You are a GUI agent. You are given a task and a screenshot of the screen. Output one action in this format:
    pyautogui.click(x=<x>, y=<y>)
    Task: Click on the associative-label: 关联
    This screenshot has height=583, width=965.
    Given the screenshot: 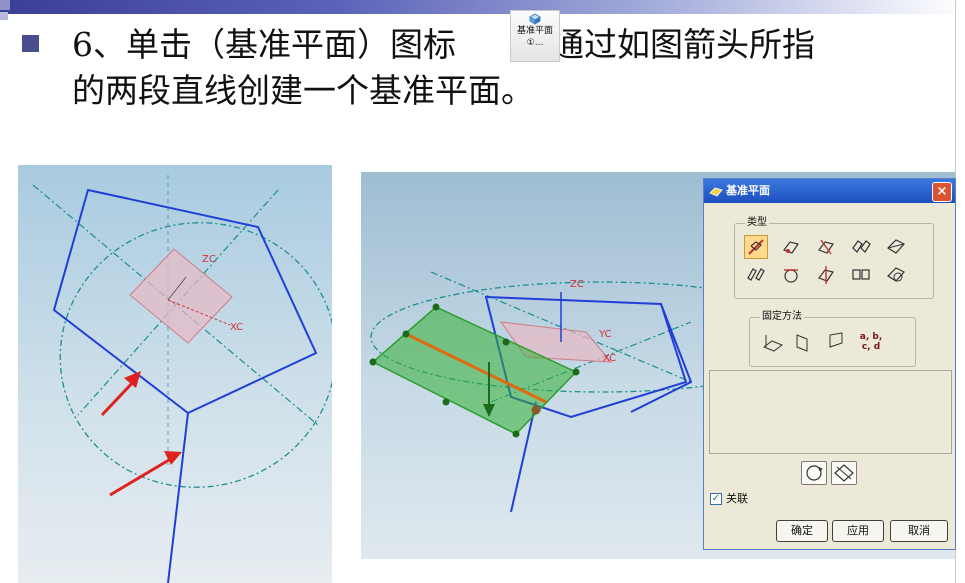 What is the action you would take?
    pyautogui.click(x=737, y=498)
    